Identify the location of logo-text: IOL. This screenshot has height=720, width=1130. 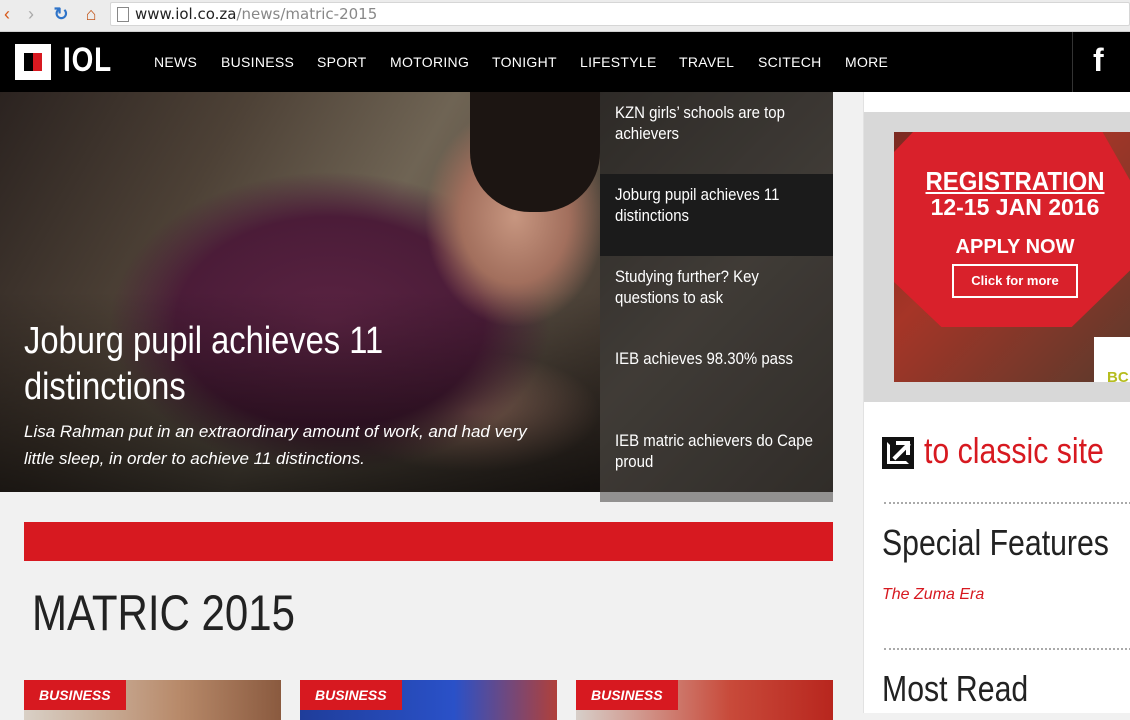
(87, 60).